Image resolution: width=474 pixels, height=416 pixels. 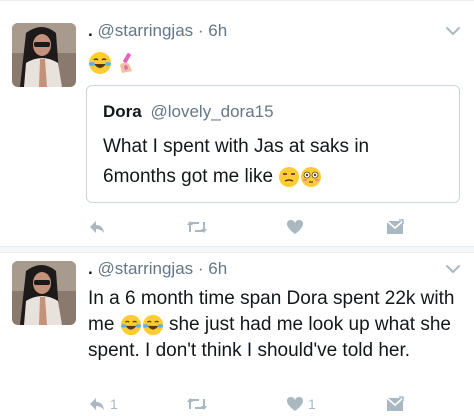 What do you see at coordinates (289, 176) in the screenshot?
I see `unamused-face-emoji` at bounding box center [289, 176].